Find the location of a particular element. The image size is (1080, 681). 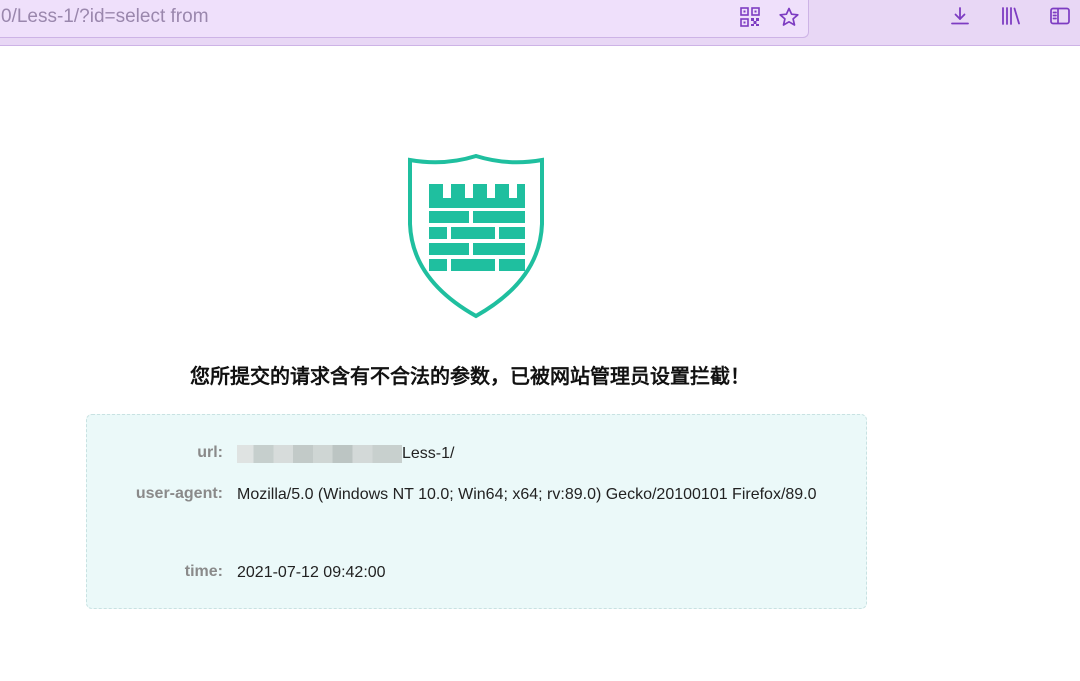

download-icon is located at coordinates (960, 16).